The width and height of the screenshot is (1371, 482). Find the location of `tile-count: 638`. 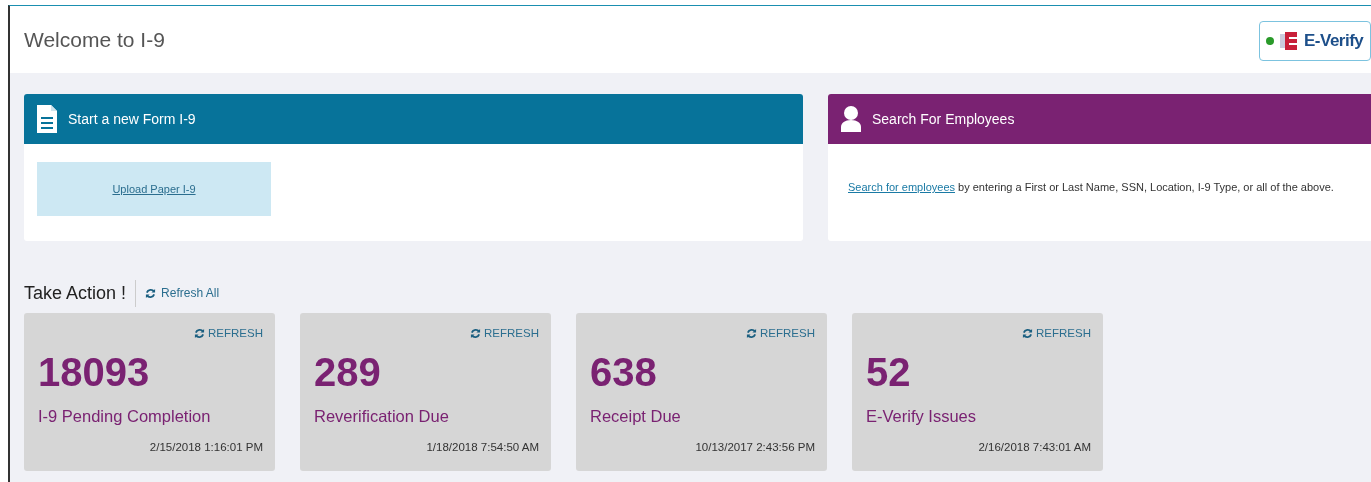

tile-count: 638 is located at coordinates (624, 372).